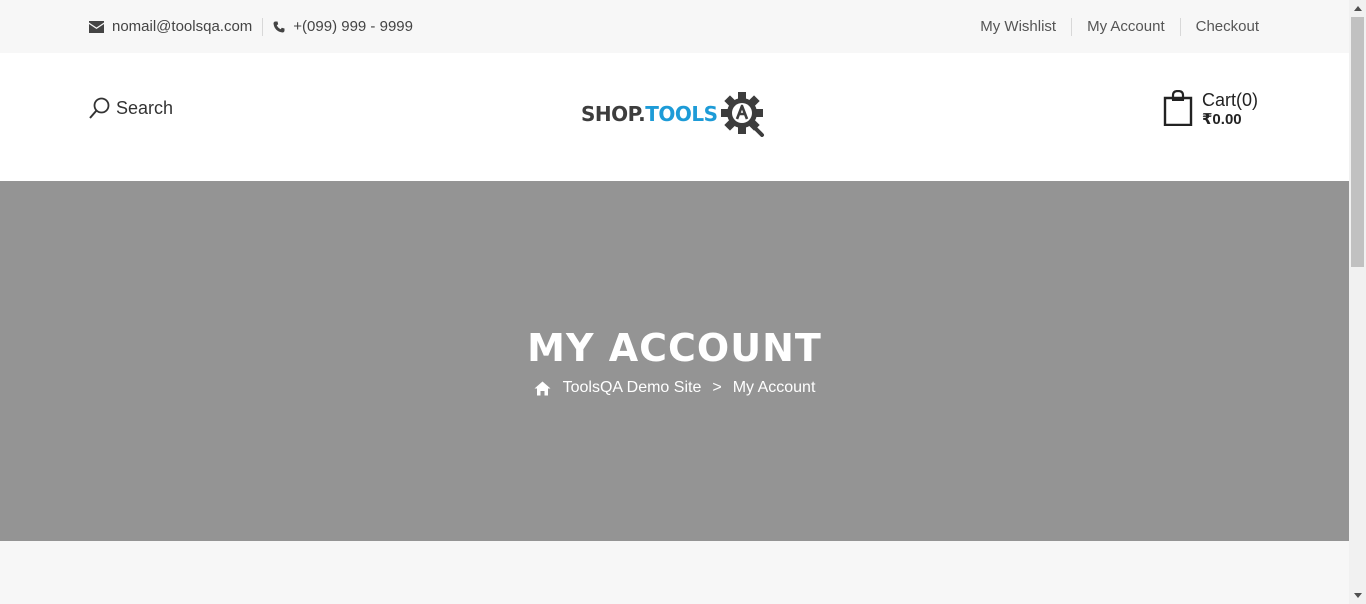 This screenshot has height=604, width=1366. I want to click on checkout-link: Checkout, so click(1219, 26).